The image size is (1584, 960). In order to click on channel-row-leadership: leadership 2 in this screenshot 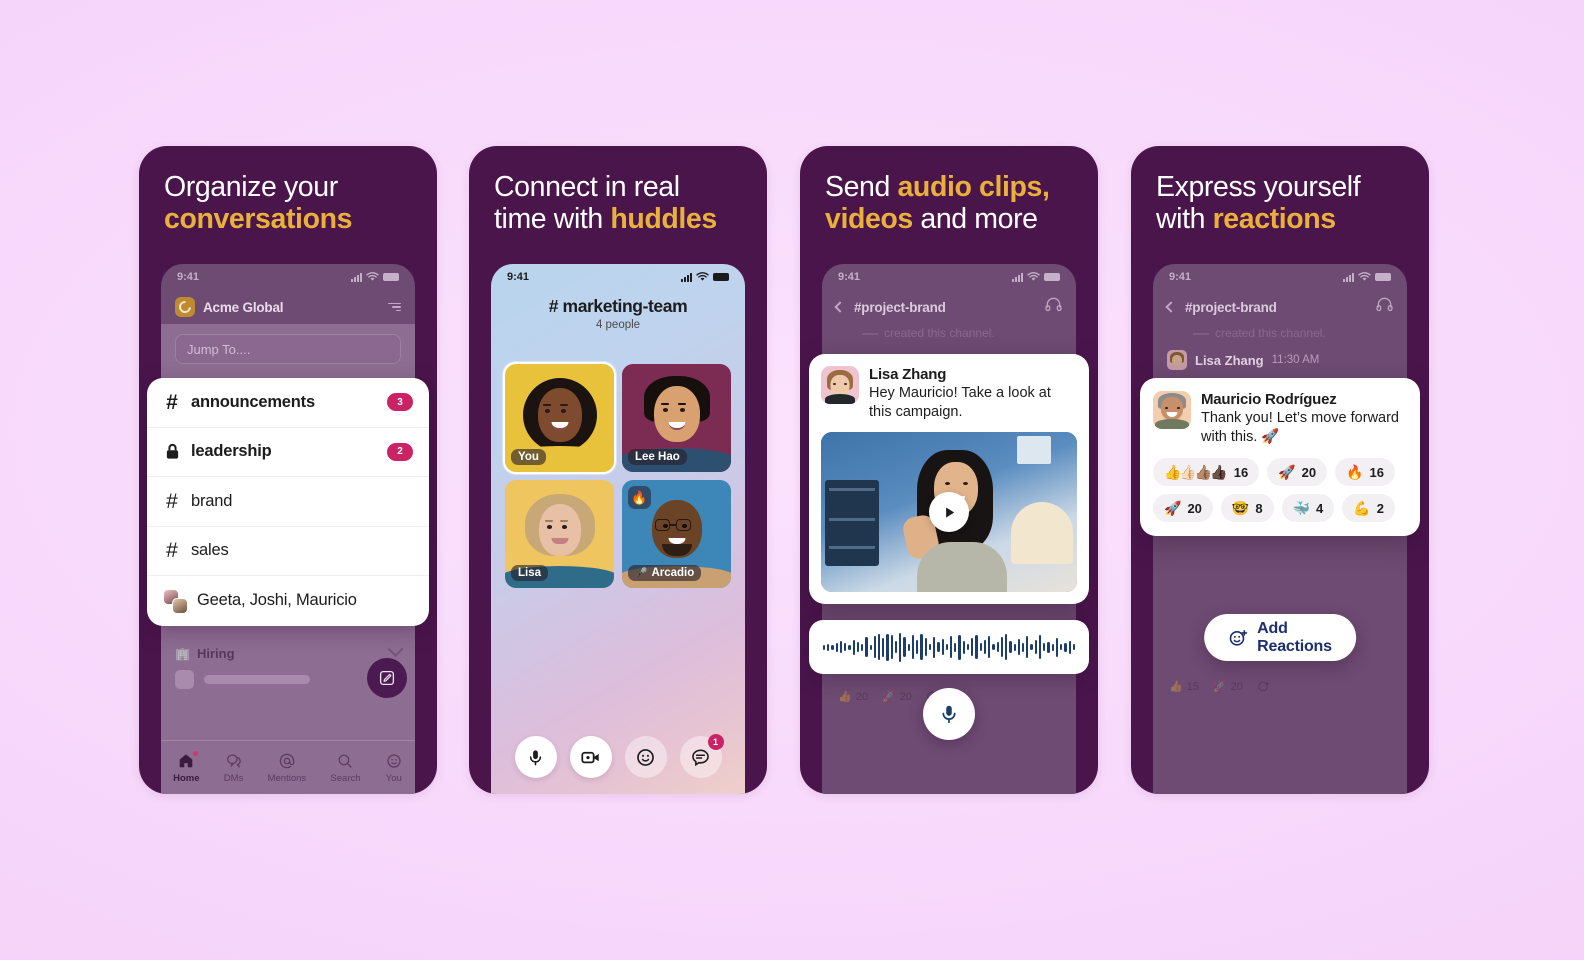, I will do `click(288, 452)`.